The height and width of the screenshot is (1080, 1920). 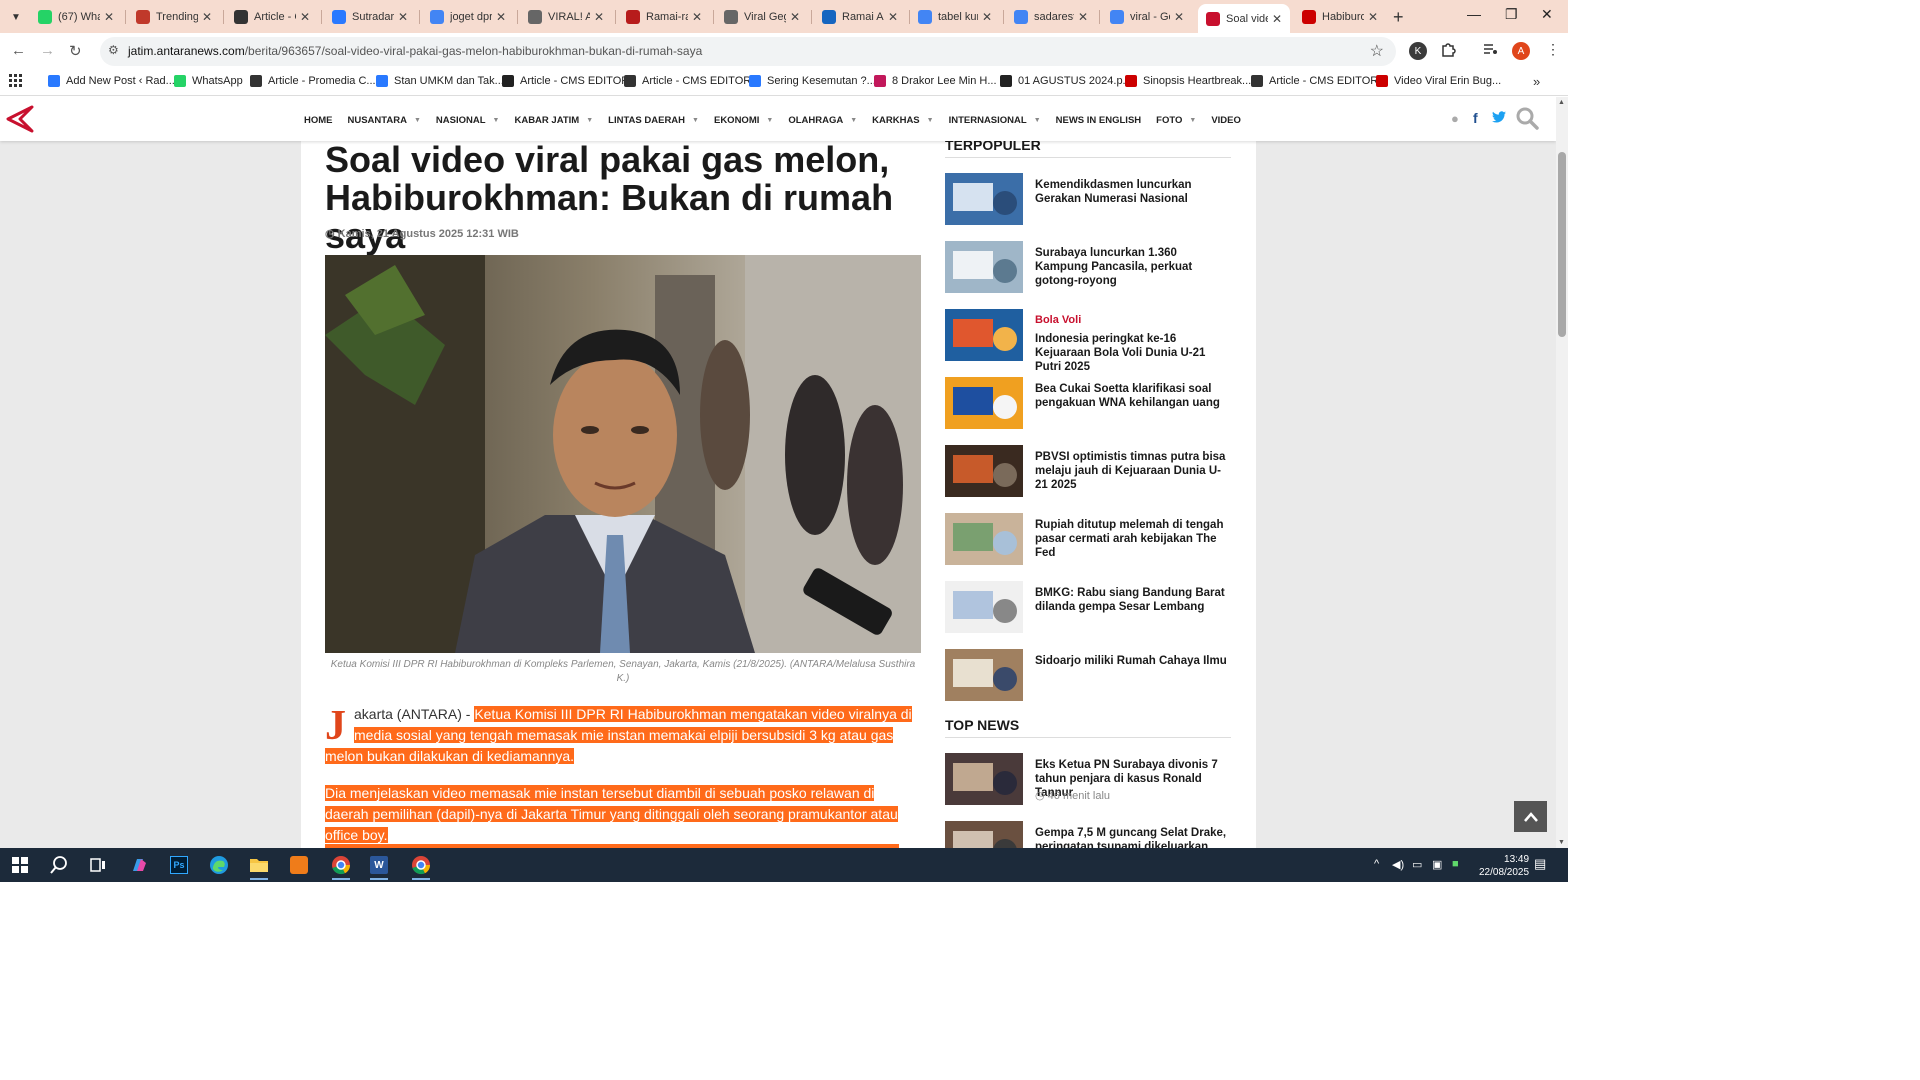 What do you see at coordinates (219, 865) in the screenshot?
I see `edge-icon` at bounding box center [219, 865].